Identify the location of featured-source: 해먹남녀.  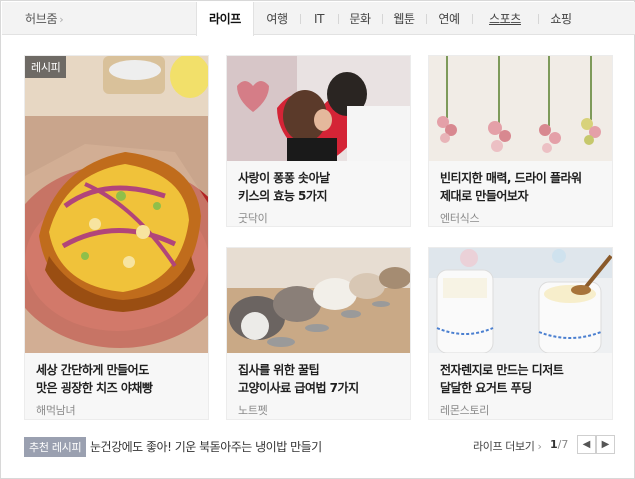
(56, 410).